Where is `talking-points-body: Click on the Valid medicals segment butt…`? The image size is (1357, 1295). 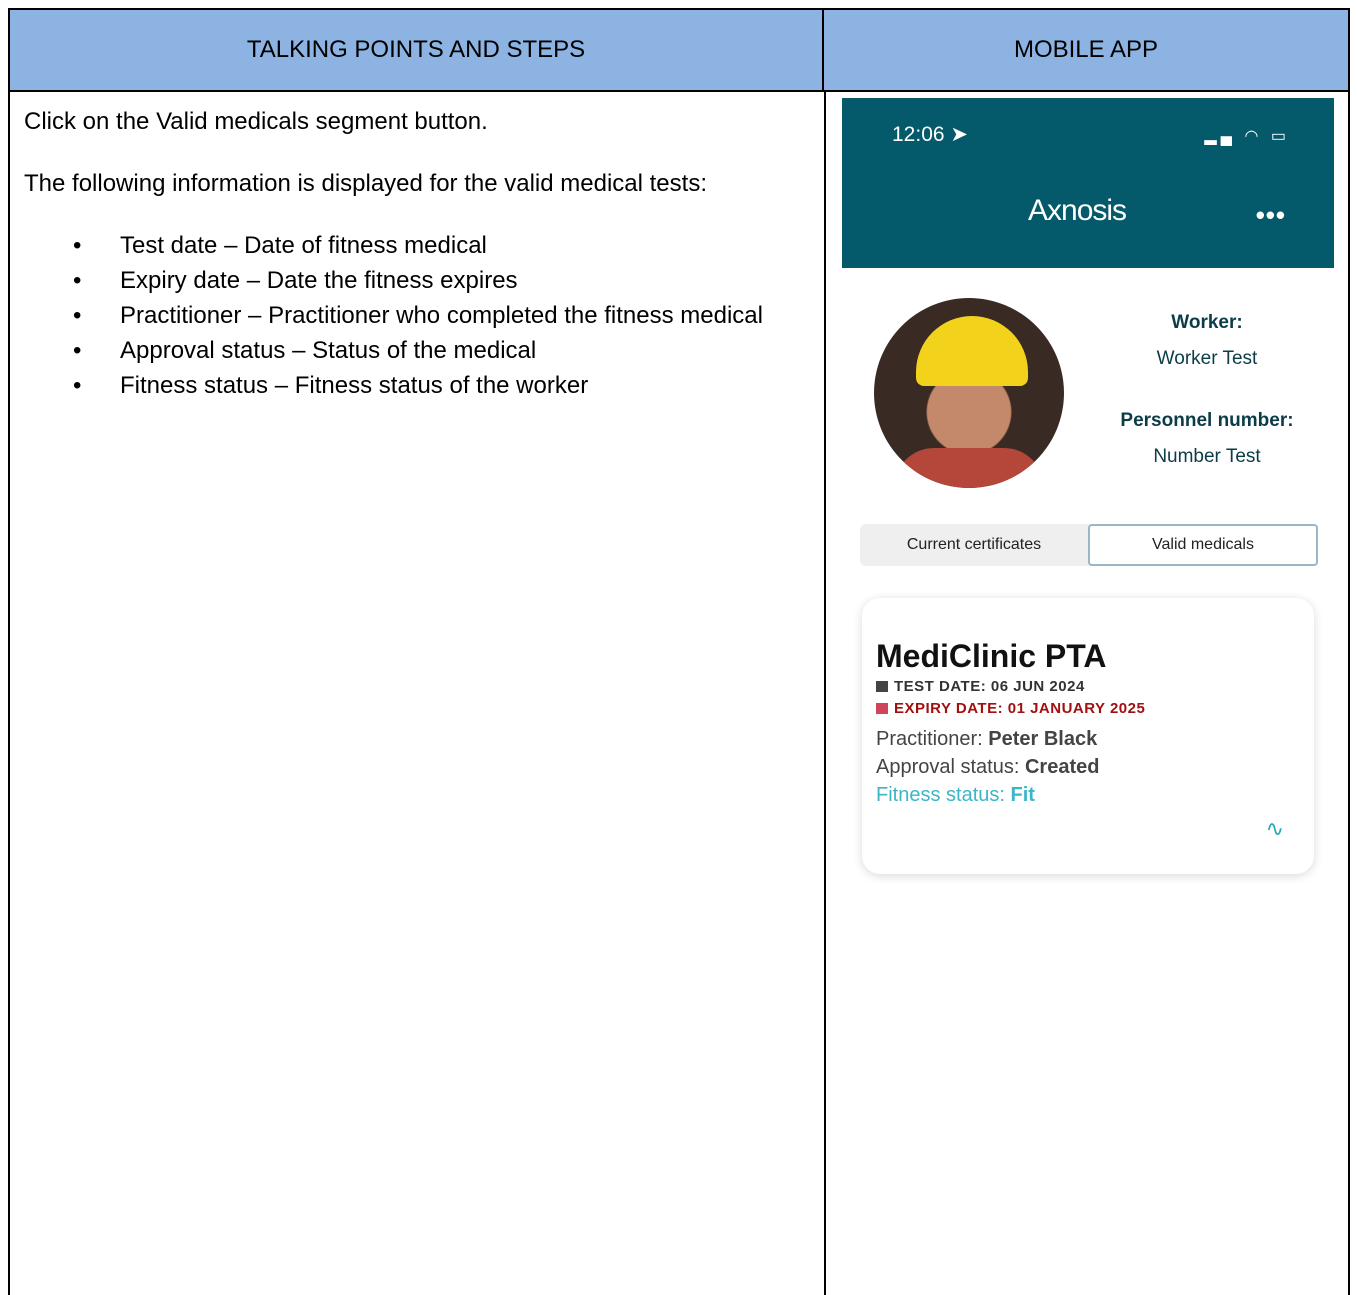
talking-points-body: Click on the Valid medicals segment butt… is located at coordinates (419, 253).